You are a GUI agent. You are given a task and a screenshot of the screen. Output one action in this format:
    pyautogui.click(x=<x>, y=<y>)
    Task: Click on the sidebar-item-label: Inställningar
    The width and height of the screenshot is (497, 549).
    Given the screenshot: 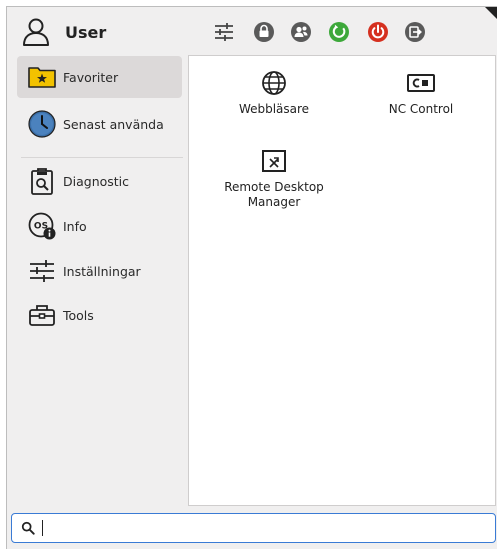 What is the action you would take?
    pyautogui.click(x=102, y=271)
    